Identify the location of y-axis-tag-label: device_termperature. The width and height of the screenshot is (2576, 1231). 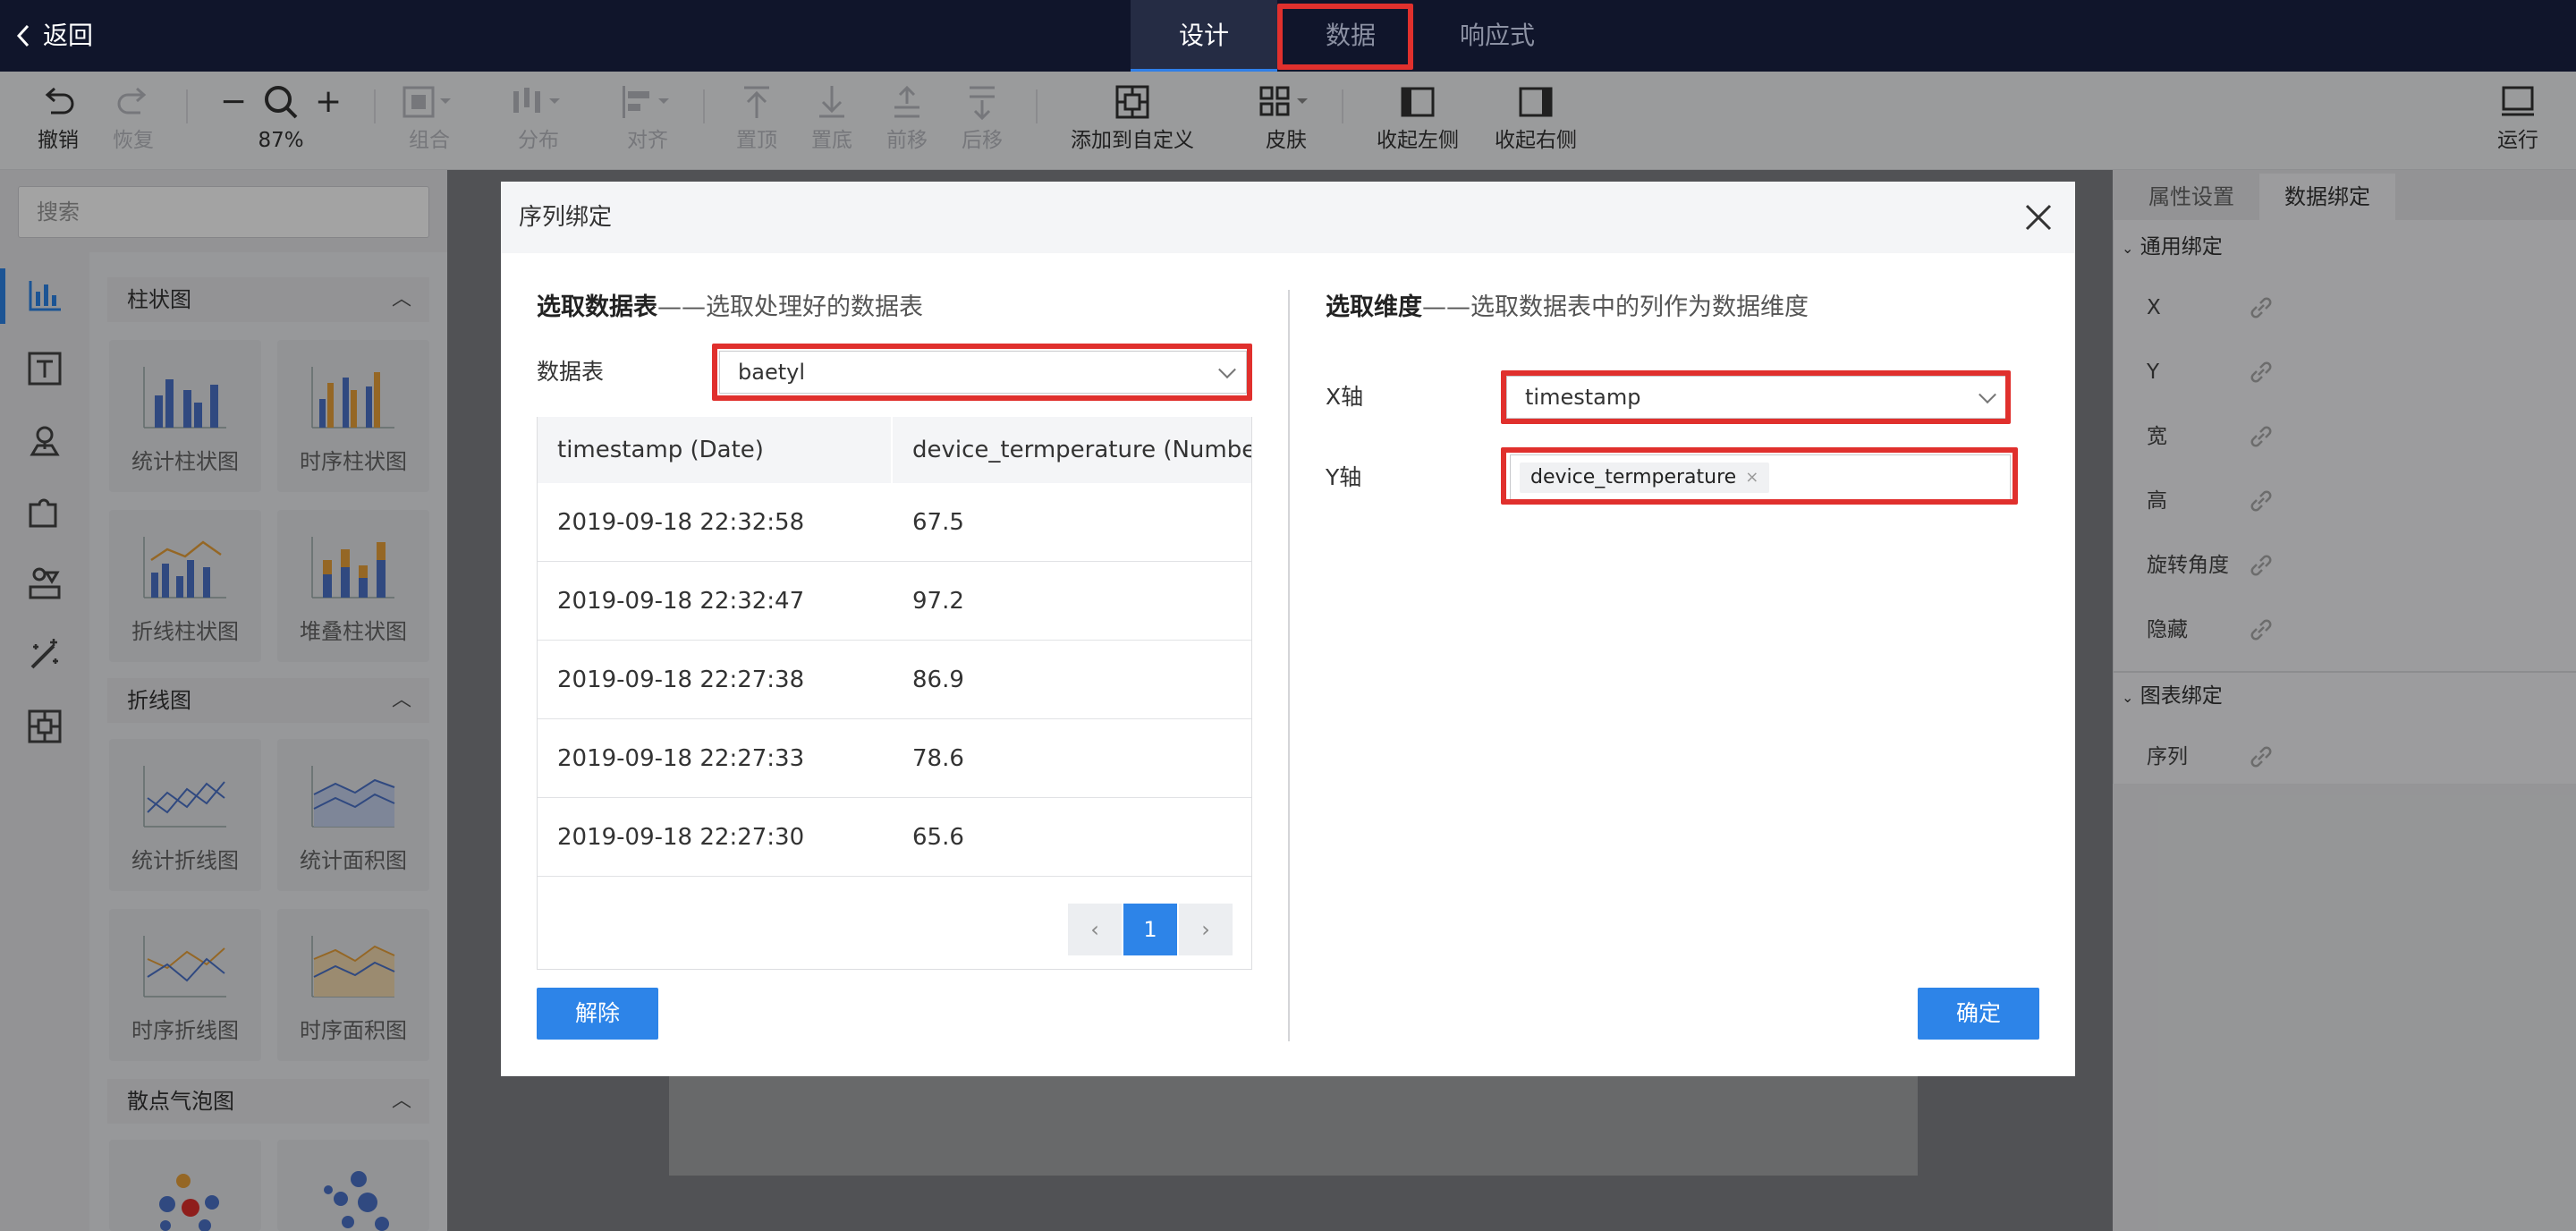
(1633, 477).